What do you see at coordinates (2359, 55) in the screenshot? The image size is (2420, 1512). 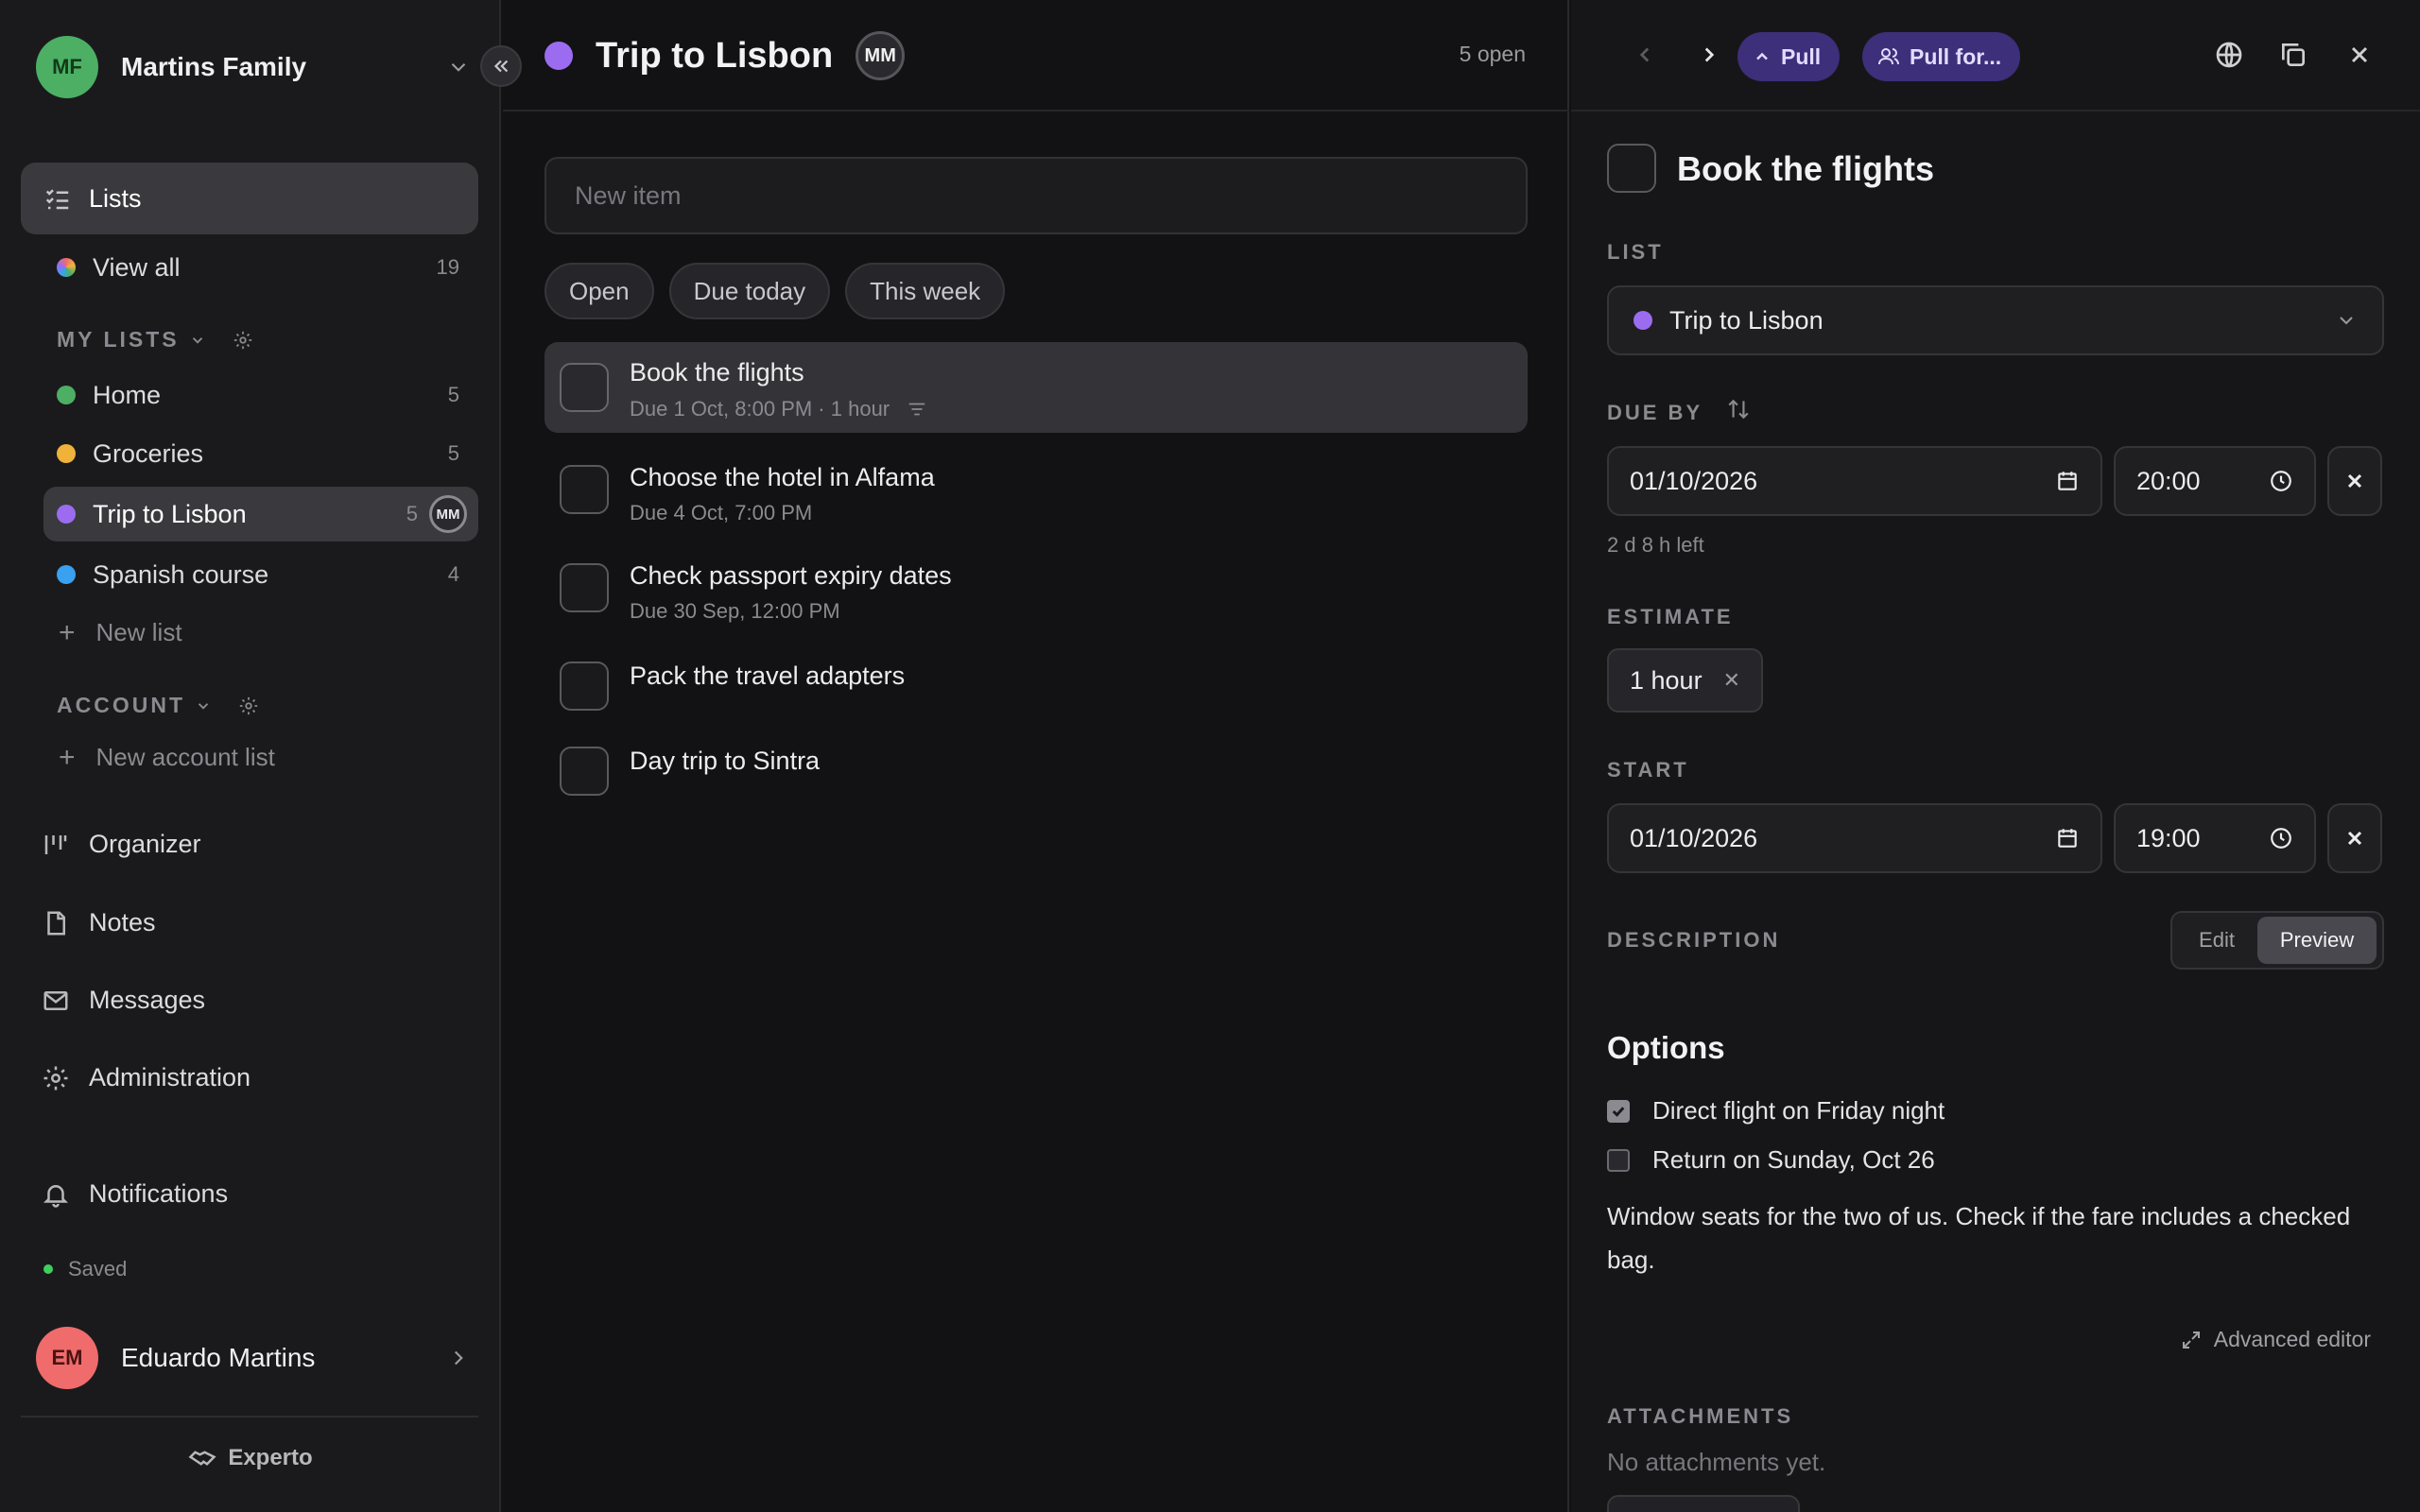 I see `close-icon` at bounding box center [2359, 55].